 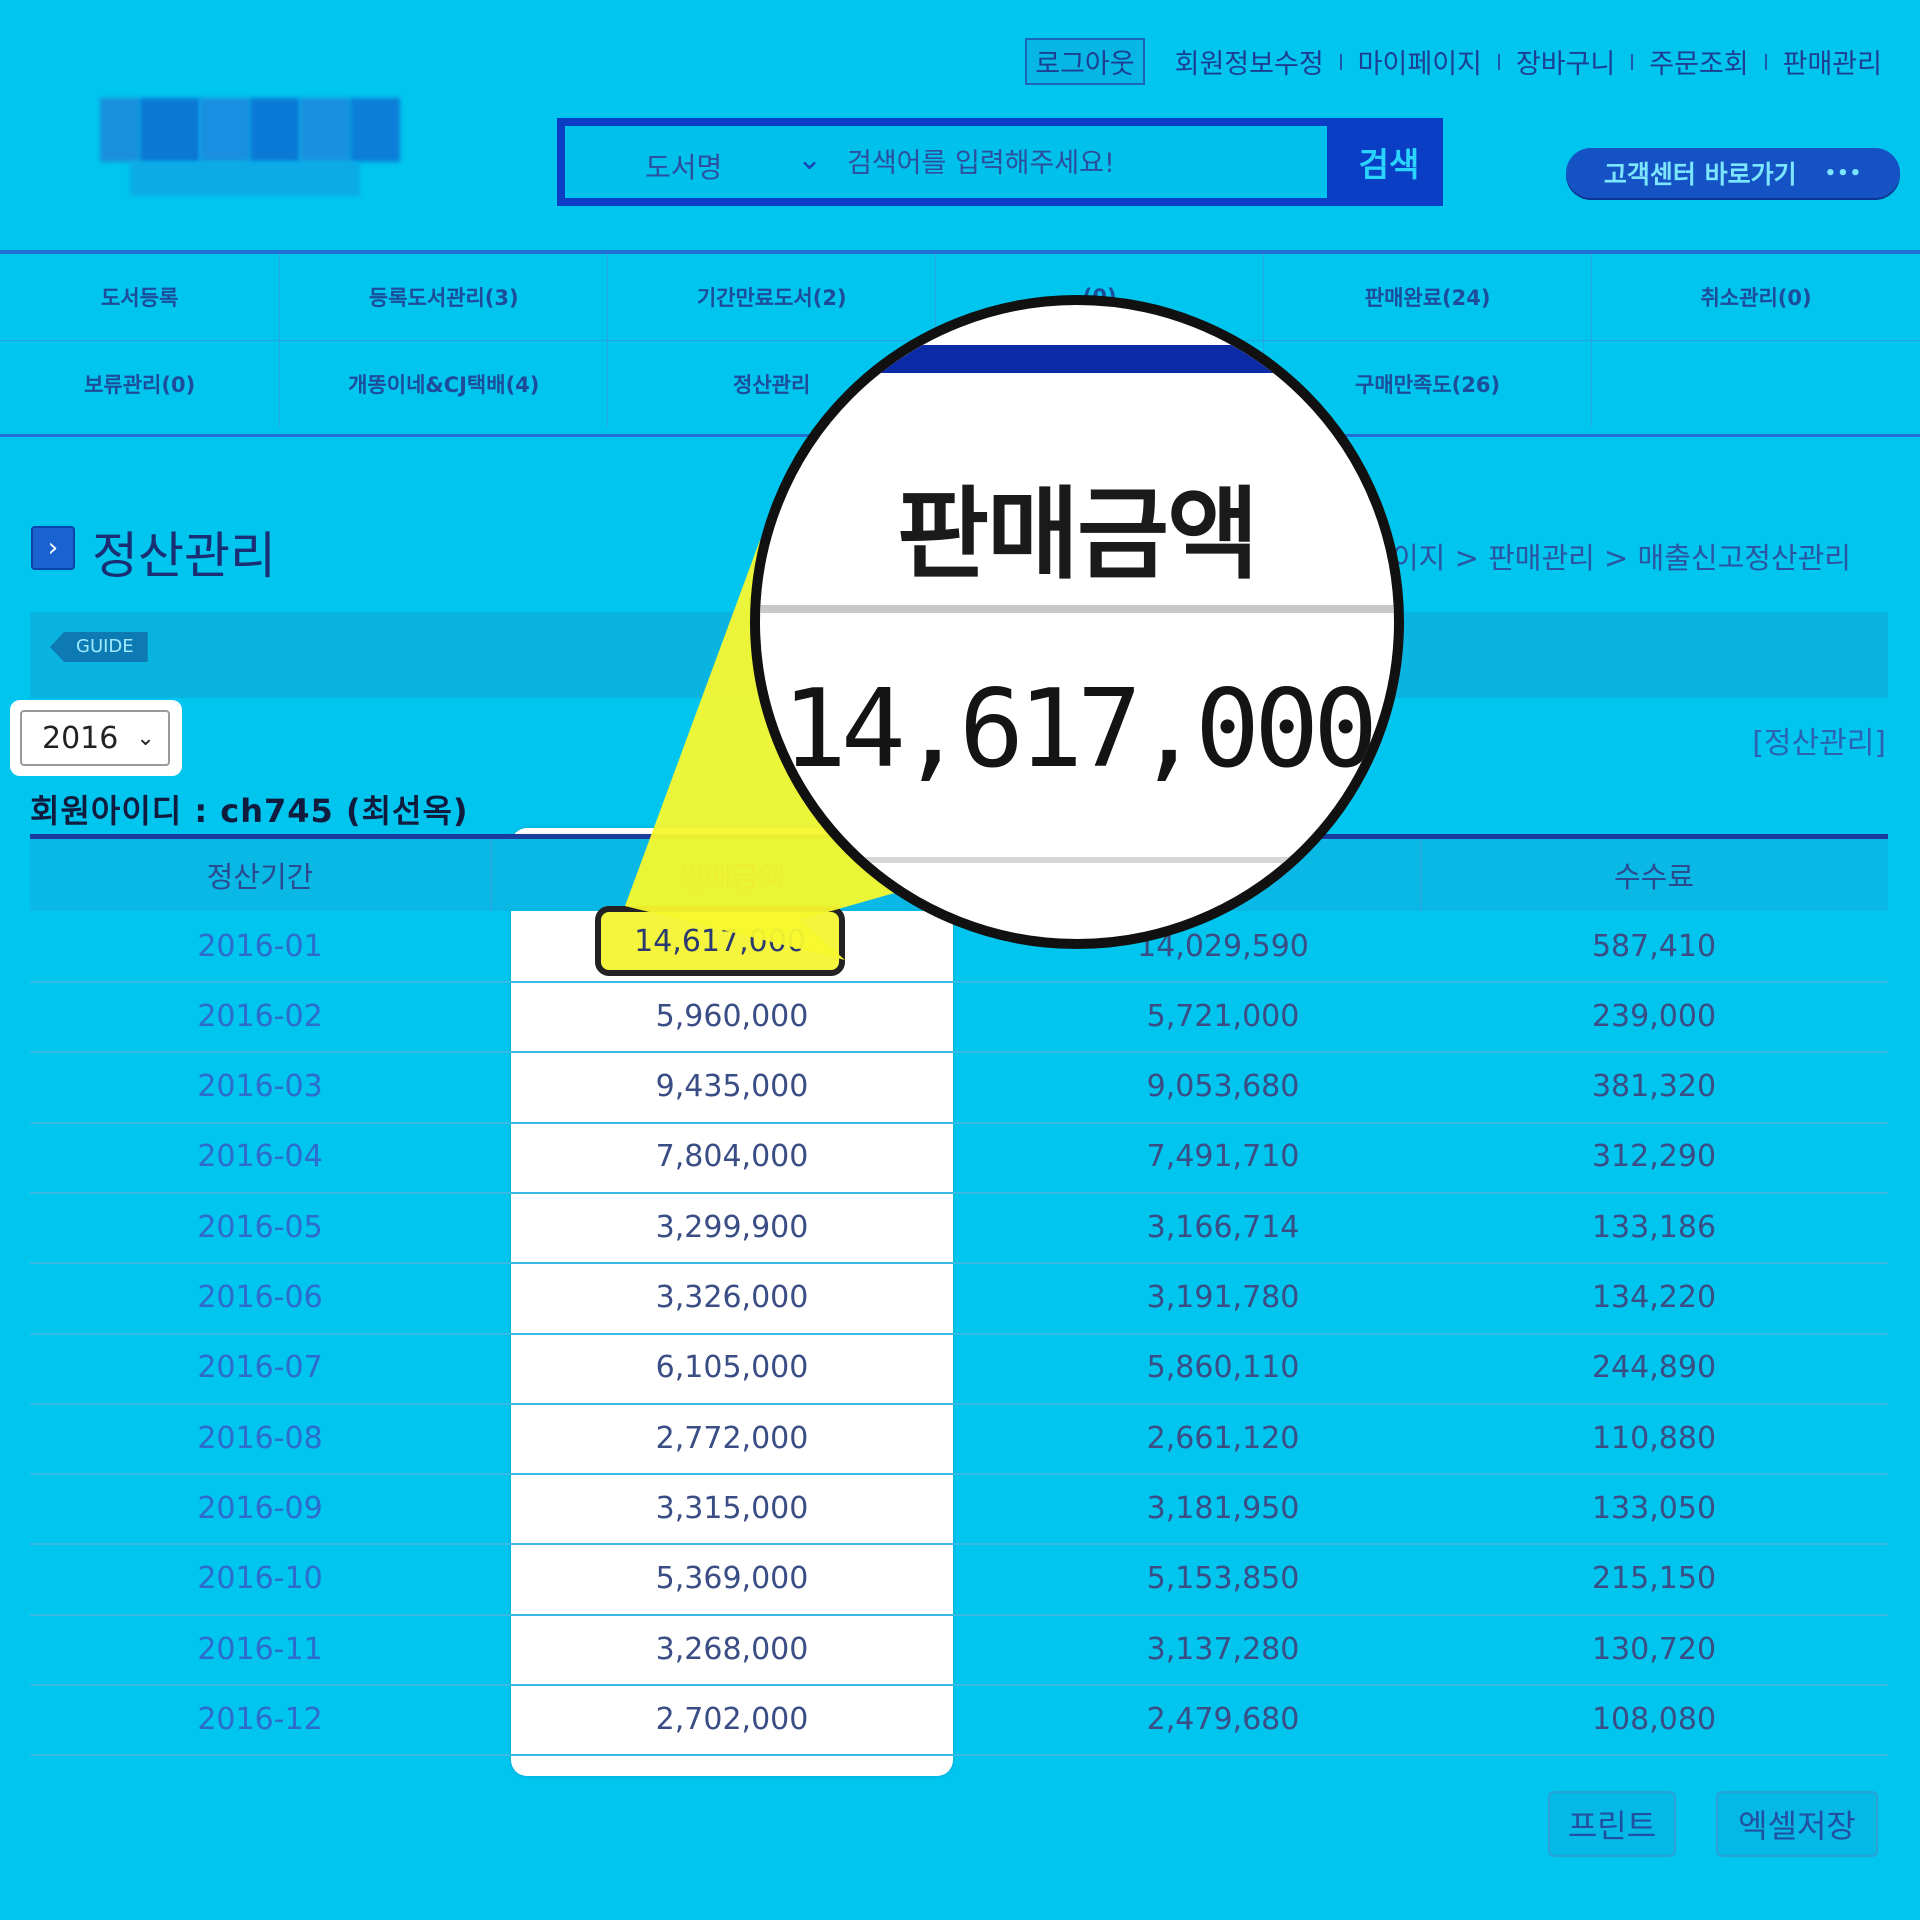 I want to click on site-logo, so click(x=252, y=149).